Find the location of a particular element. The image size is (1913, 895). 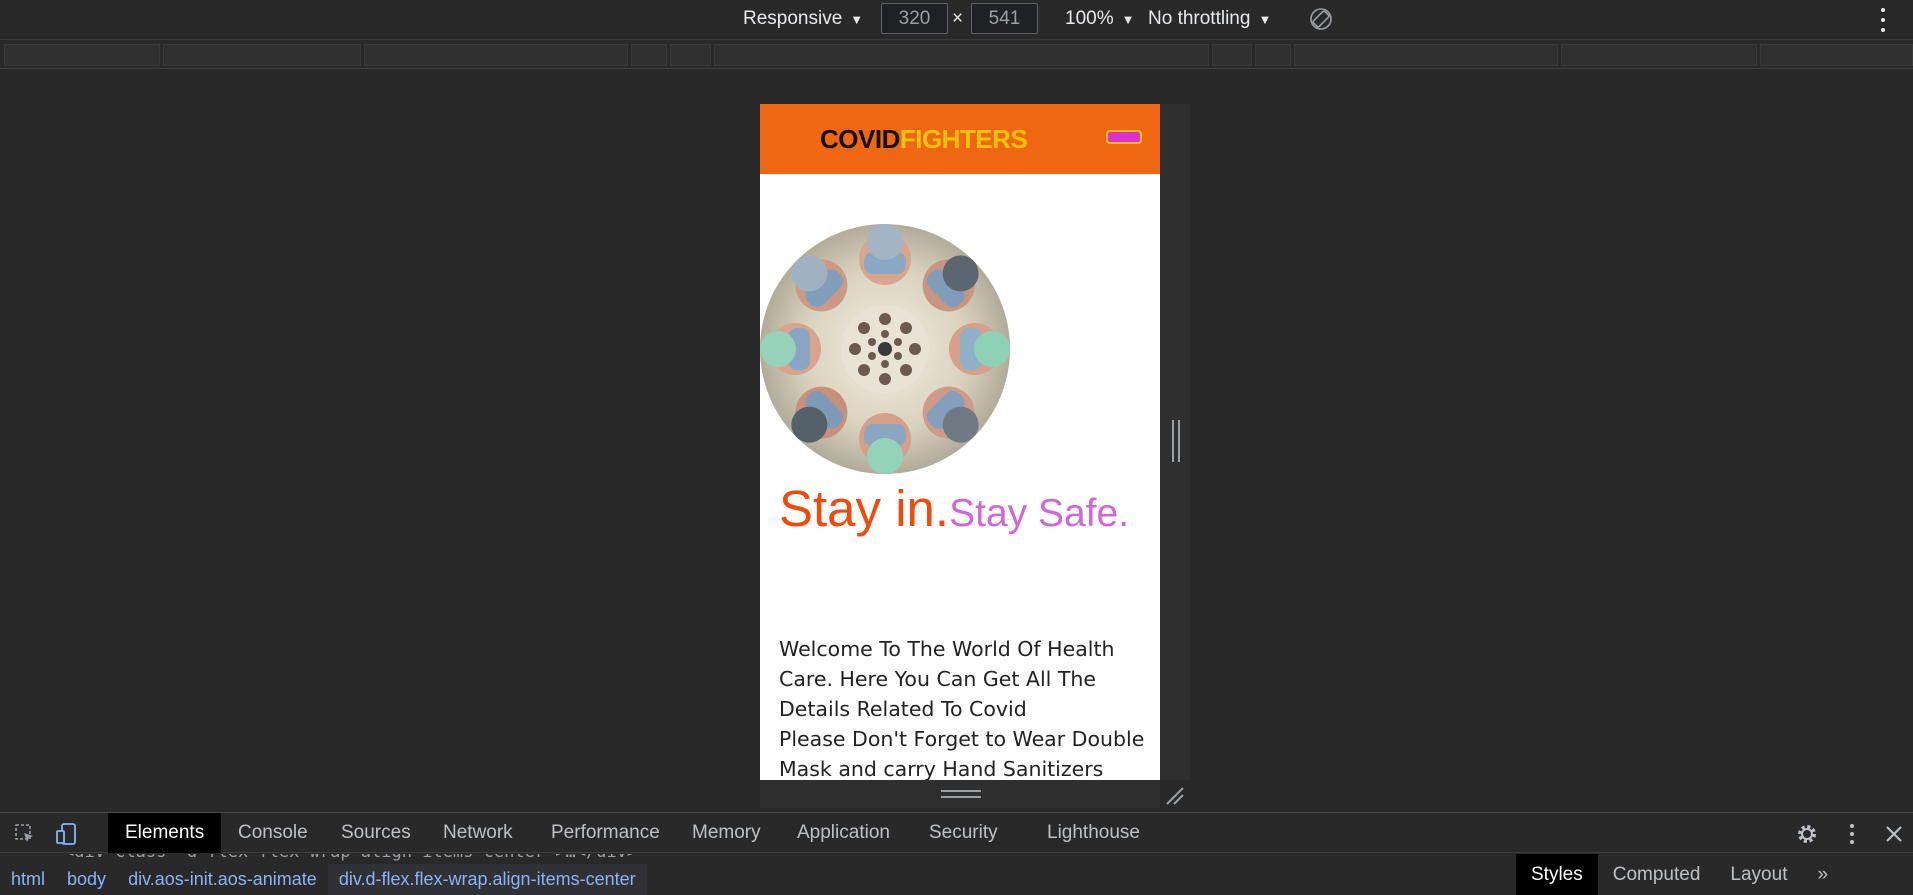

styles-pane-tabs: Styles Computed Layout » is located at coordinates (1679, 874).